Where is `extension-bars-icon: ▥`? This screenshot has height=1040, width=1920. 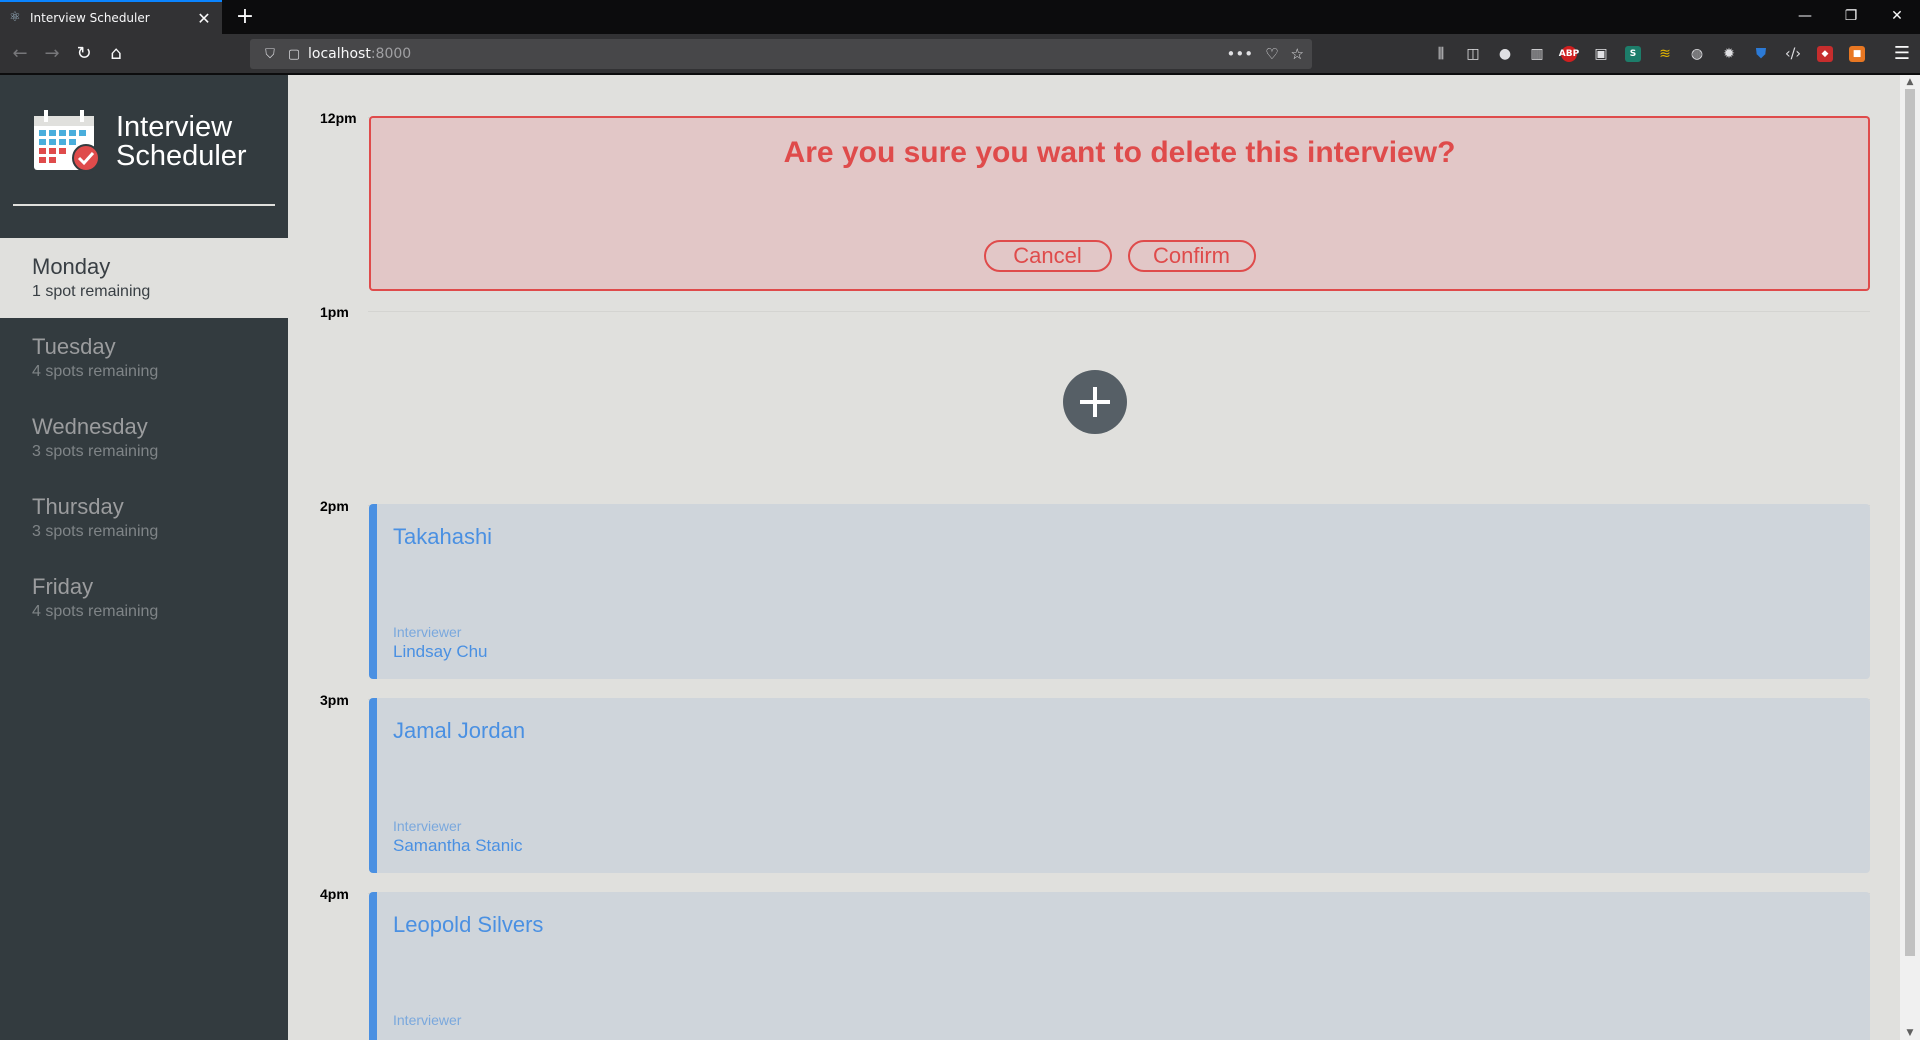
extension-bars-icon: ▥ is located at coordinates (1537, 54).